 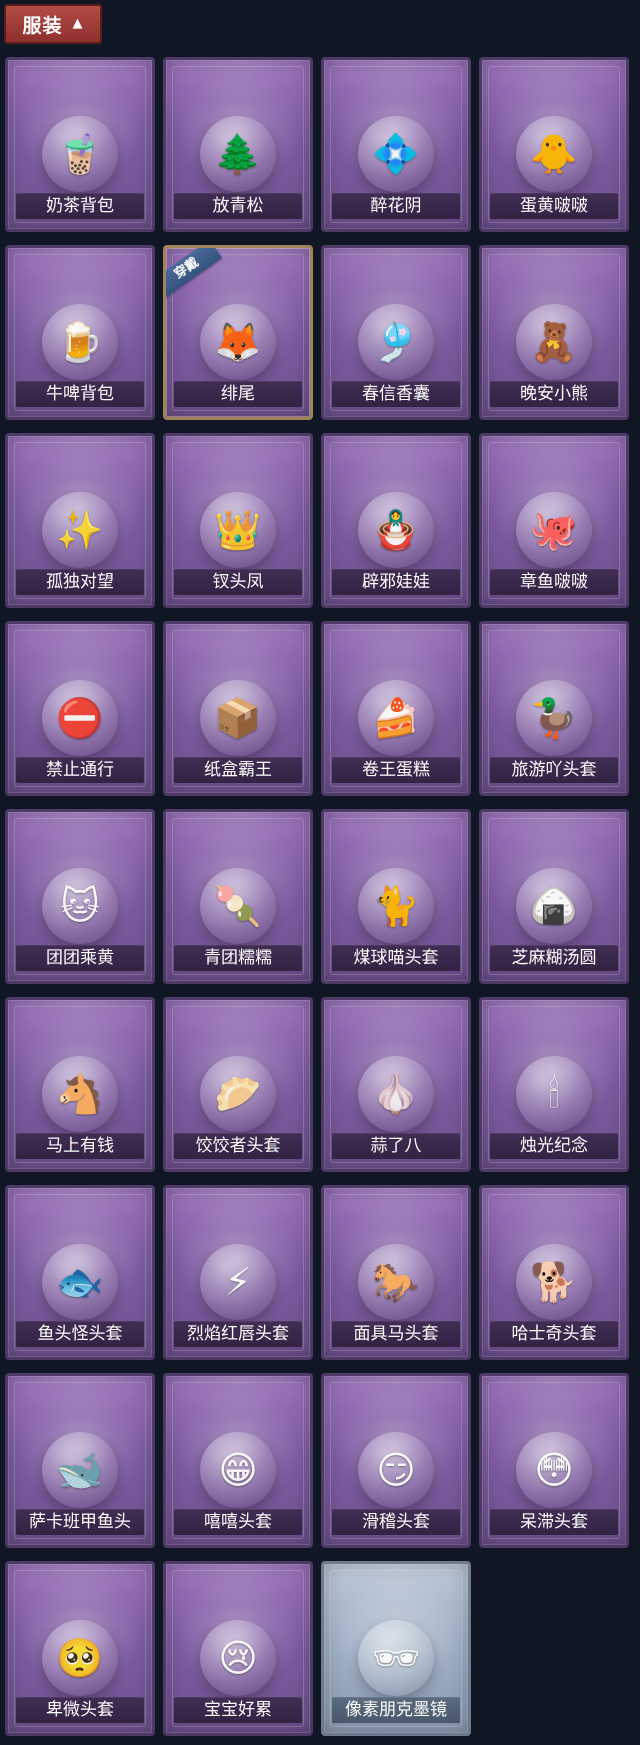 What do you see at coordinates (396, 154) in the screenshot?
I see `costume-item-icon: 💠` at bounding box center [396, 154].